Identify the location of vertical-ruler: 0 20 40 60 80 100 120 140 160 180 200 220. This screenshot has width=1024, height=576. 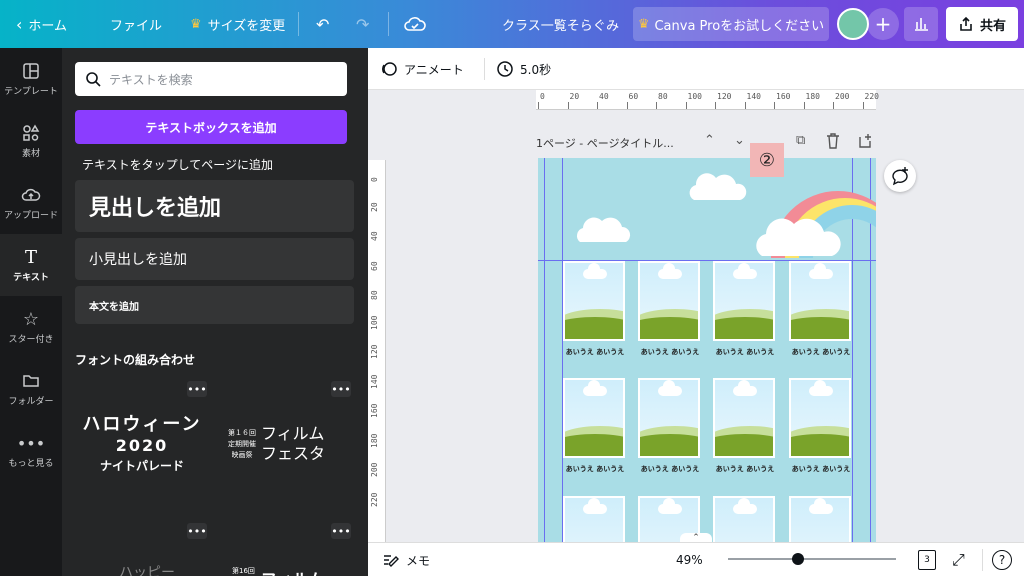
(377, 351).